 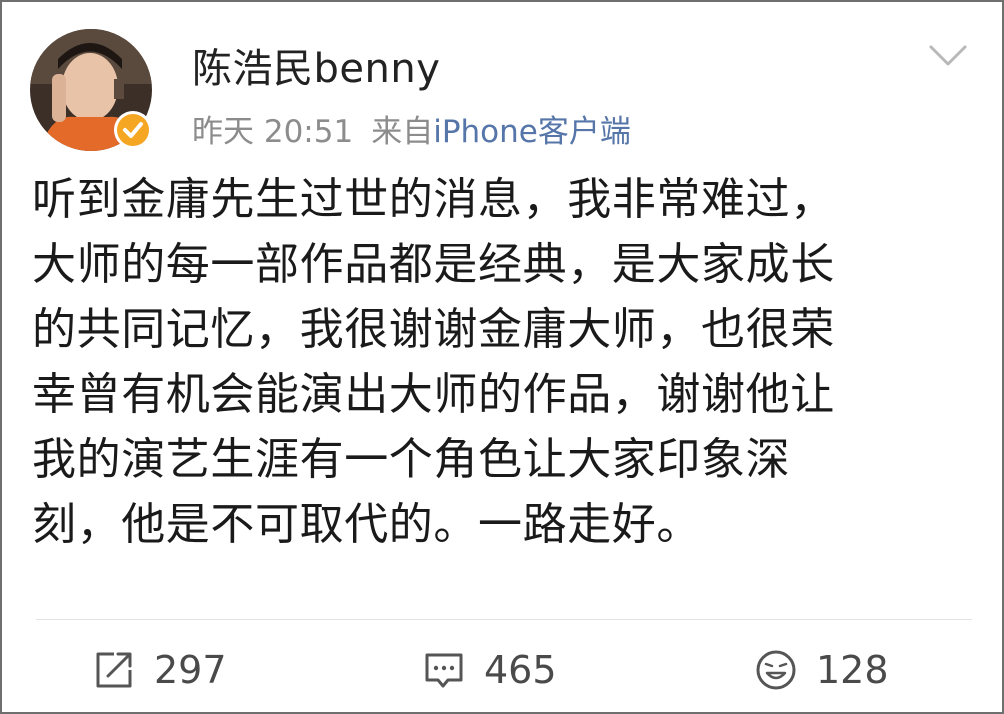 What do you see at coordinates (411, 459) in the screenshot?
I see `post-text-line: 我的演艺生涯有一个角色让大家印象深` at bounding box center [411, 459].